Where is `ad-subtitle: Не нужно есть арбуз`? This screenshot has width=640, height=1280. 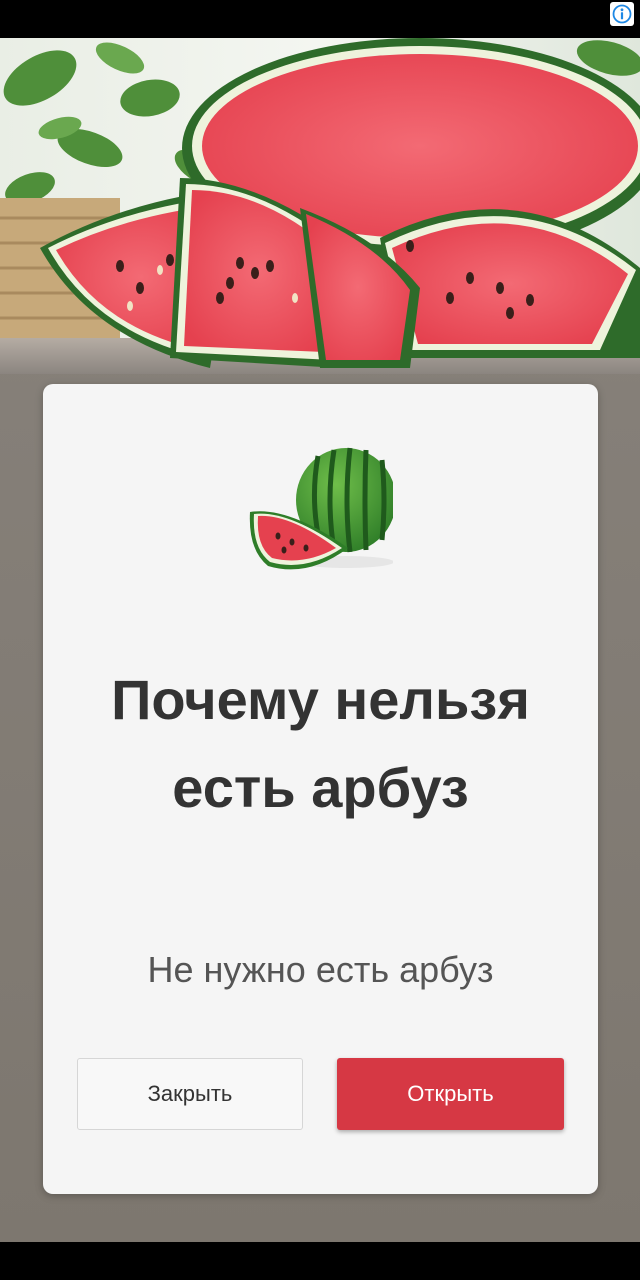
ad-subtitle: Не нужно есть арбуз is located at coordinates (320, 969).